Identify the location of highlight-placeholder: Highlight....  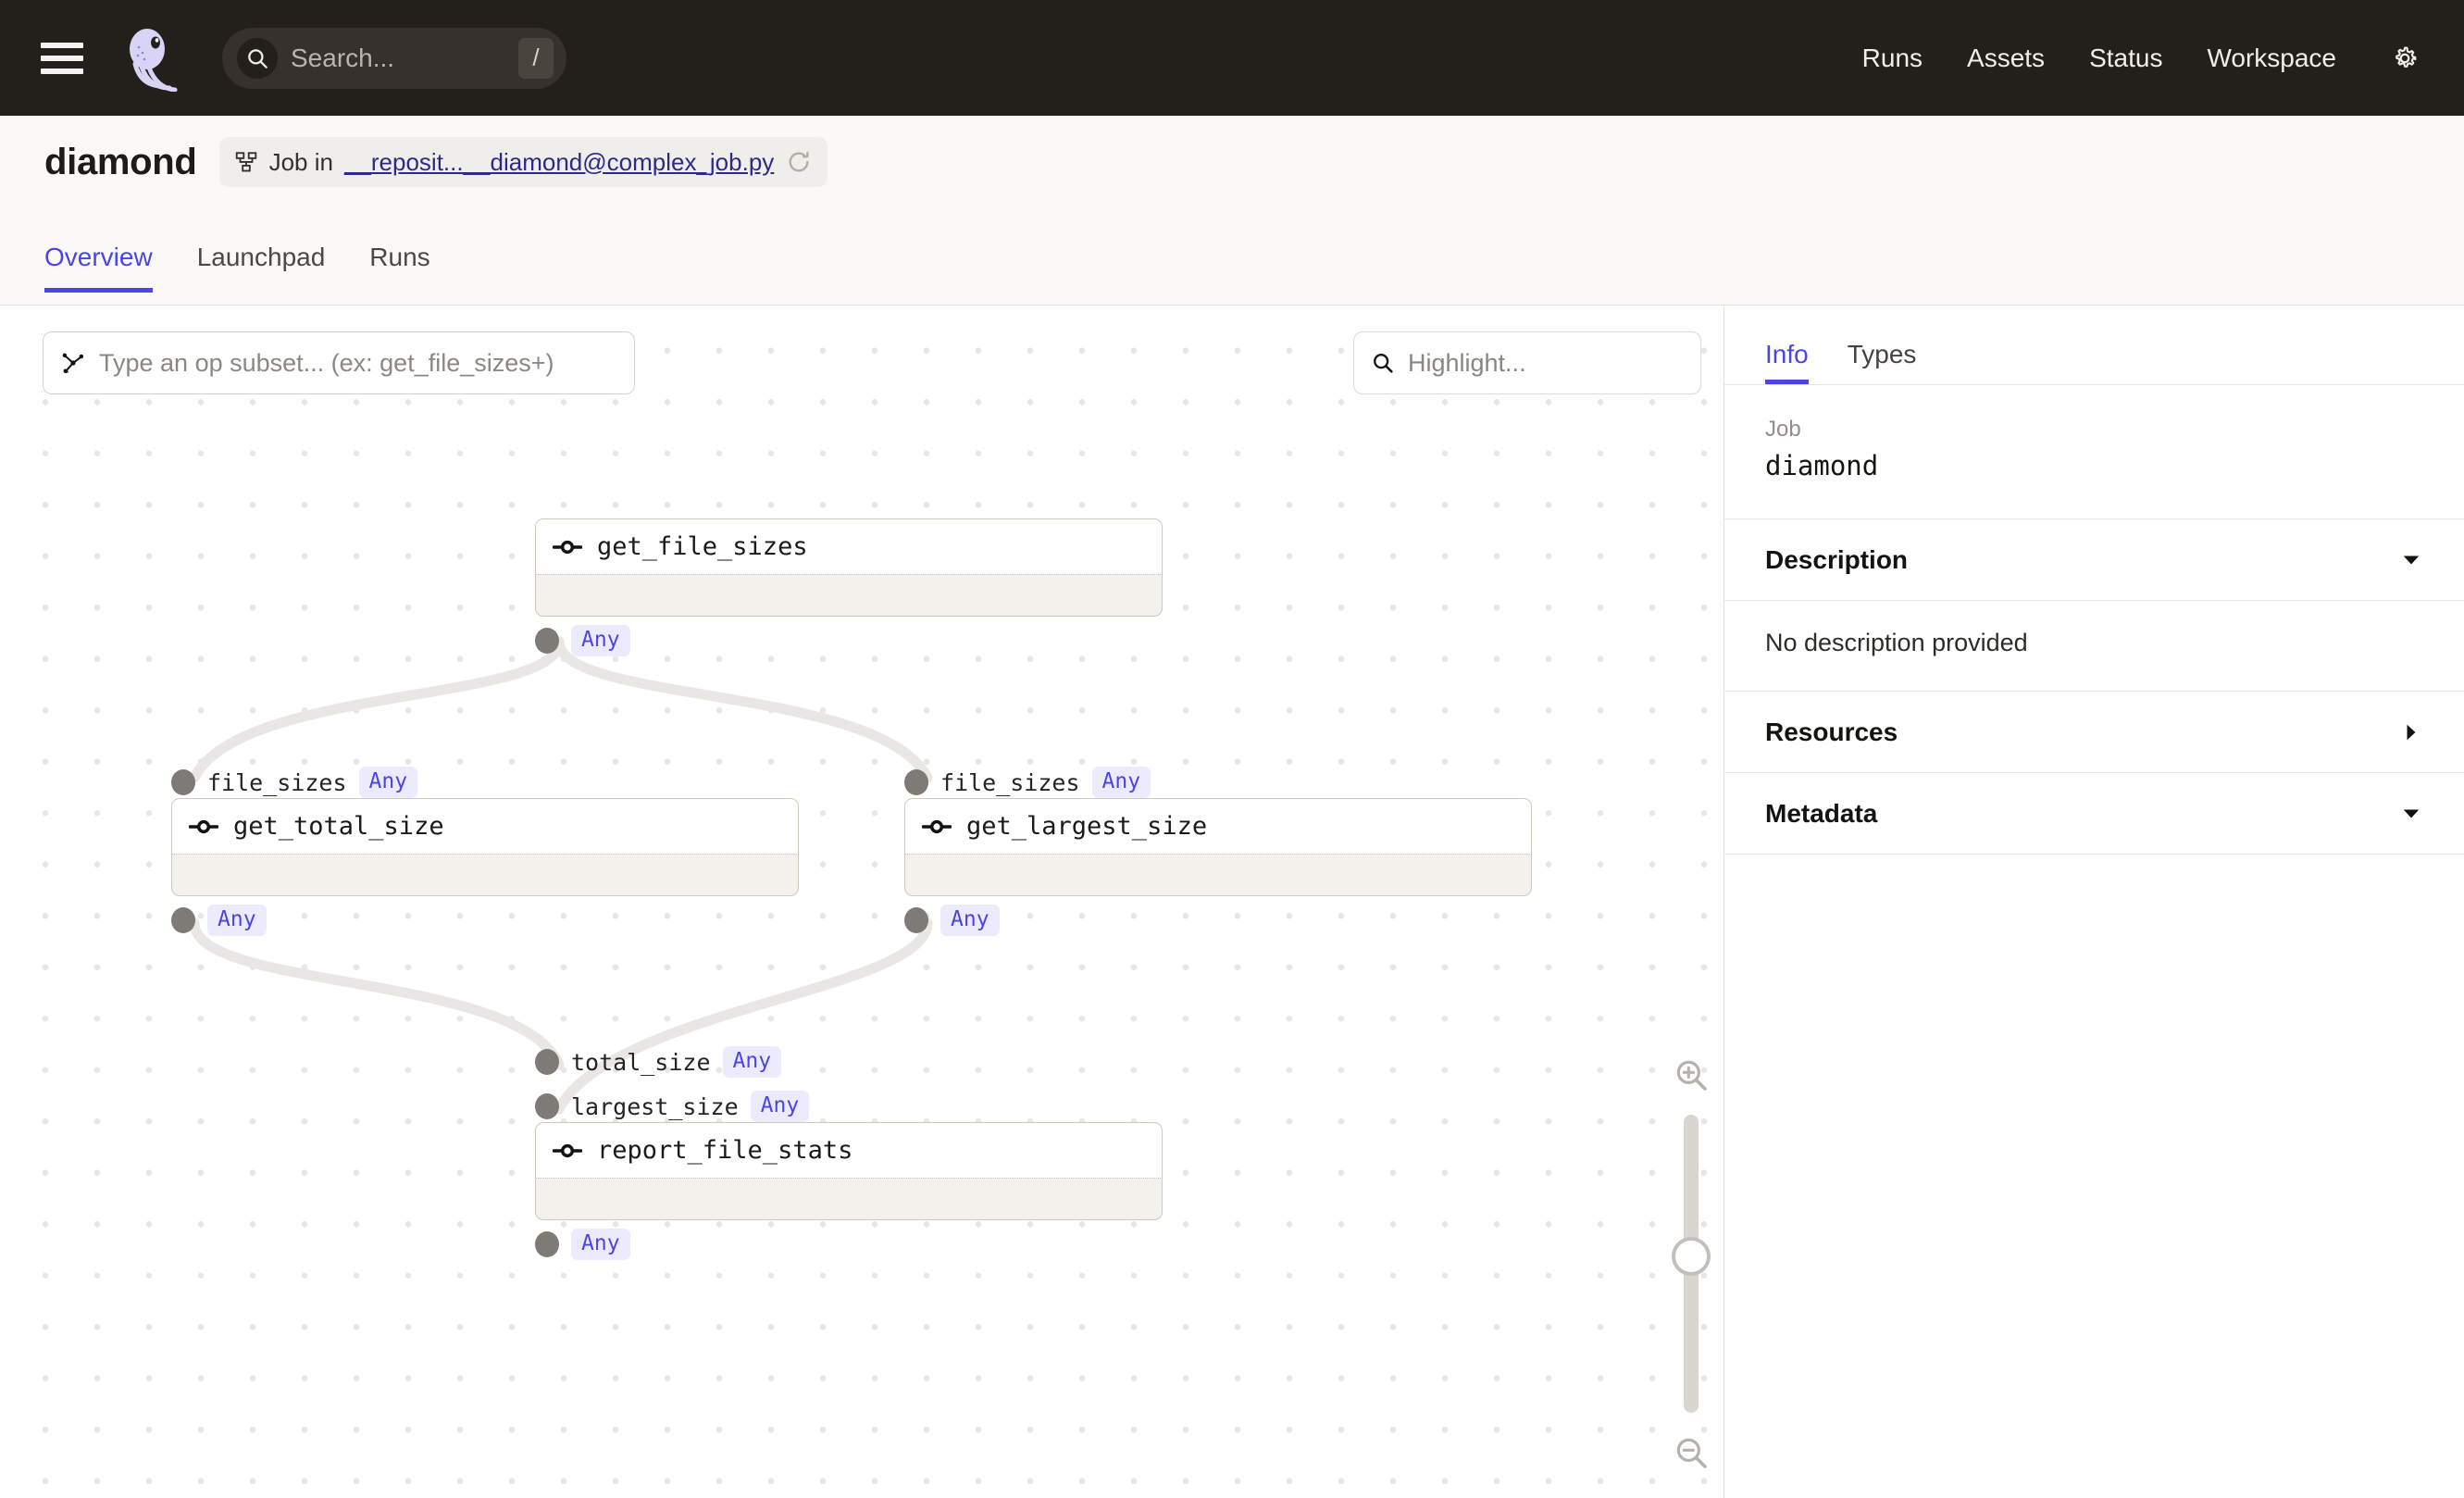
(1467, 362).